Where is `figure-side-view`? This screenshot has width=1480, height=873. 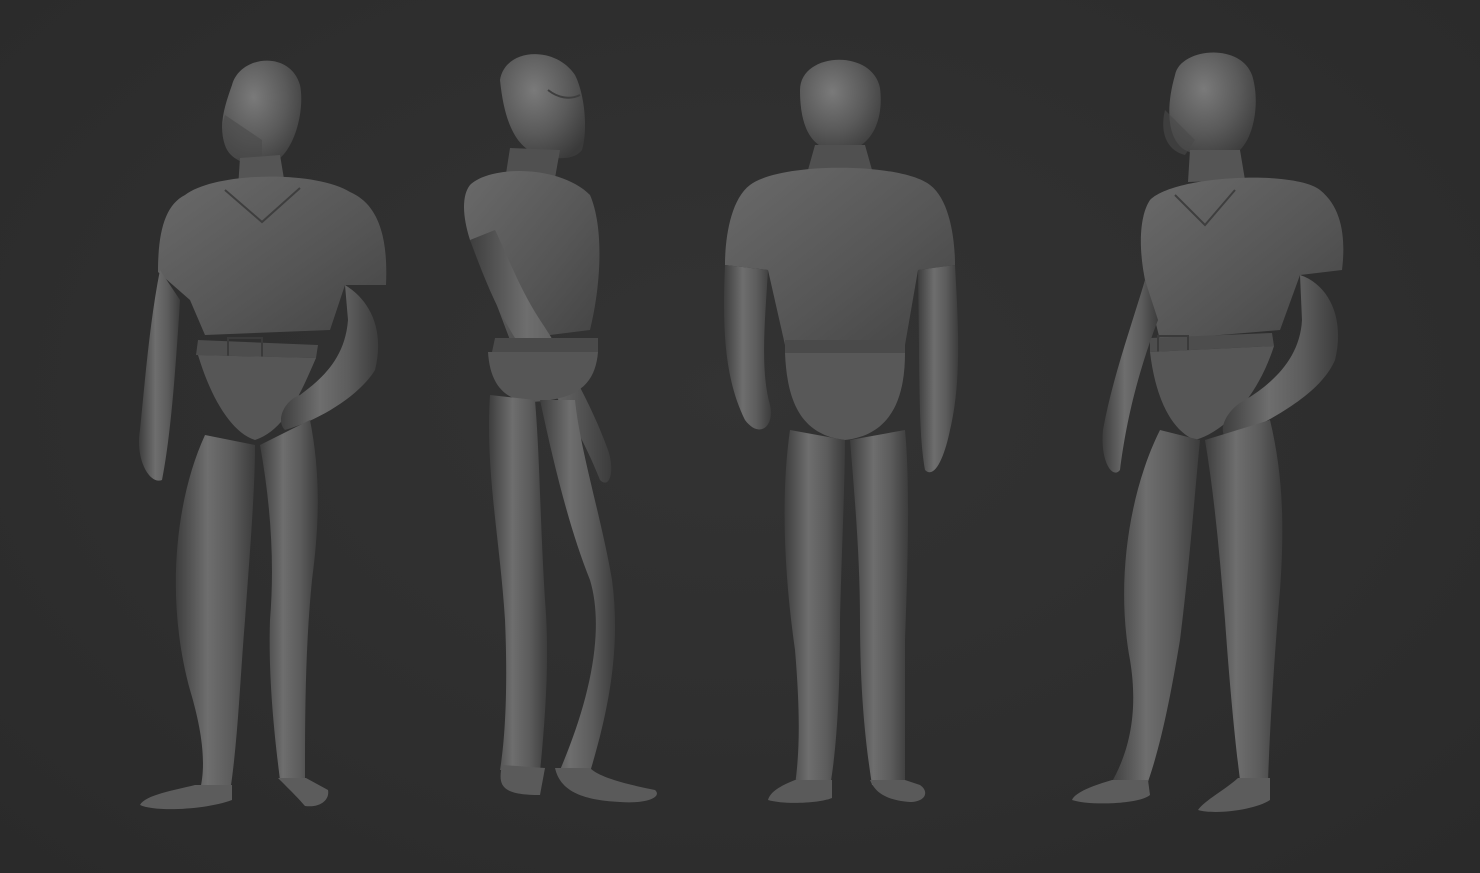
figure-side-view is located at coordinates (560, 428).